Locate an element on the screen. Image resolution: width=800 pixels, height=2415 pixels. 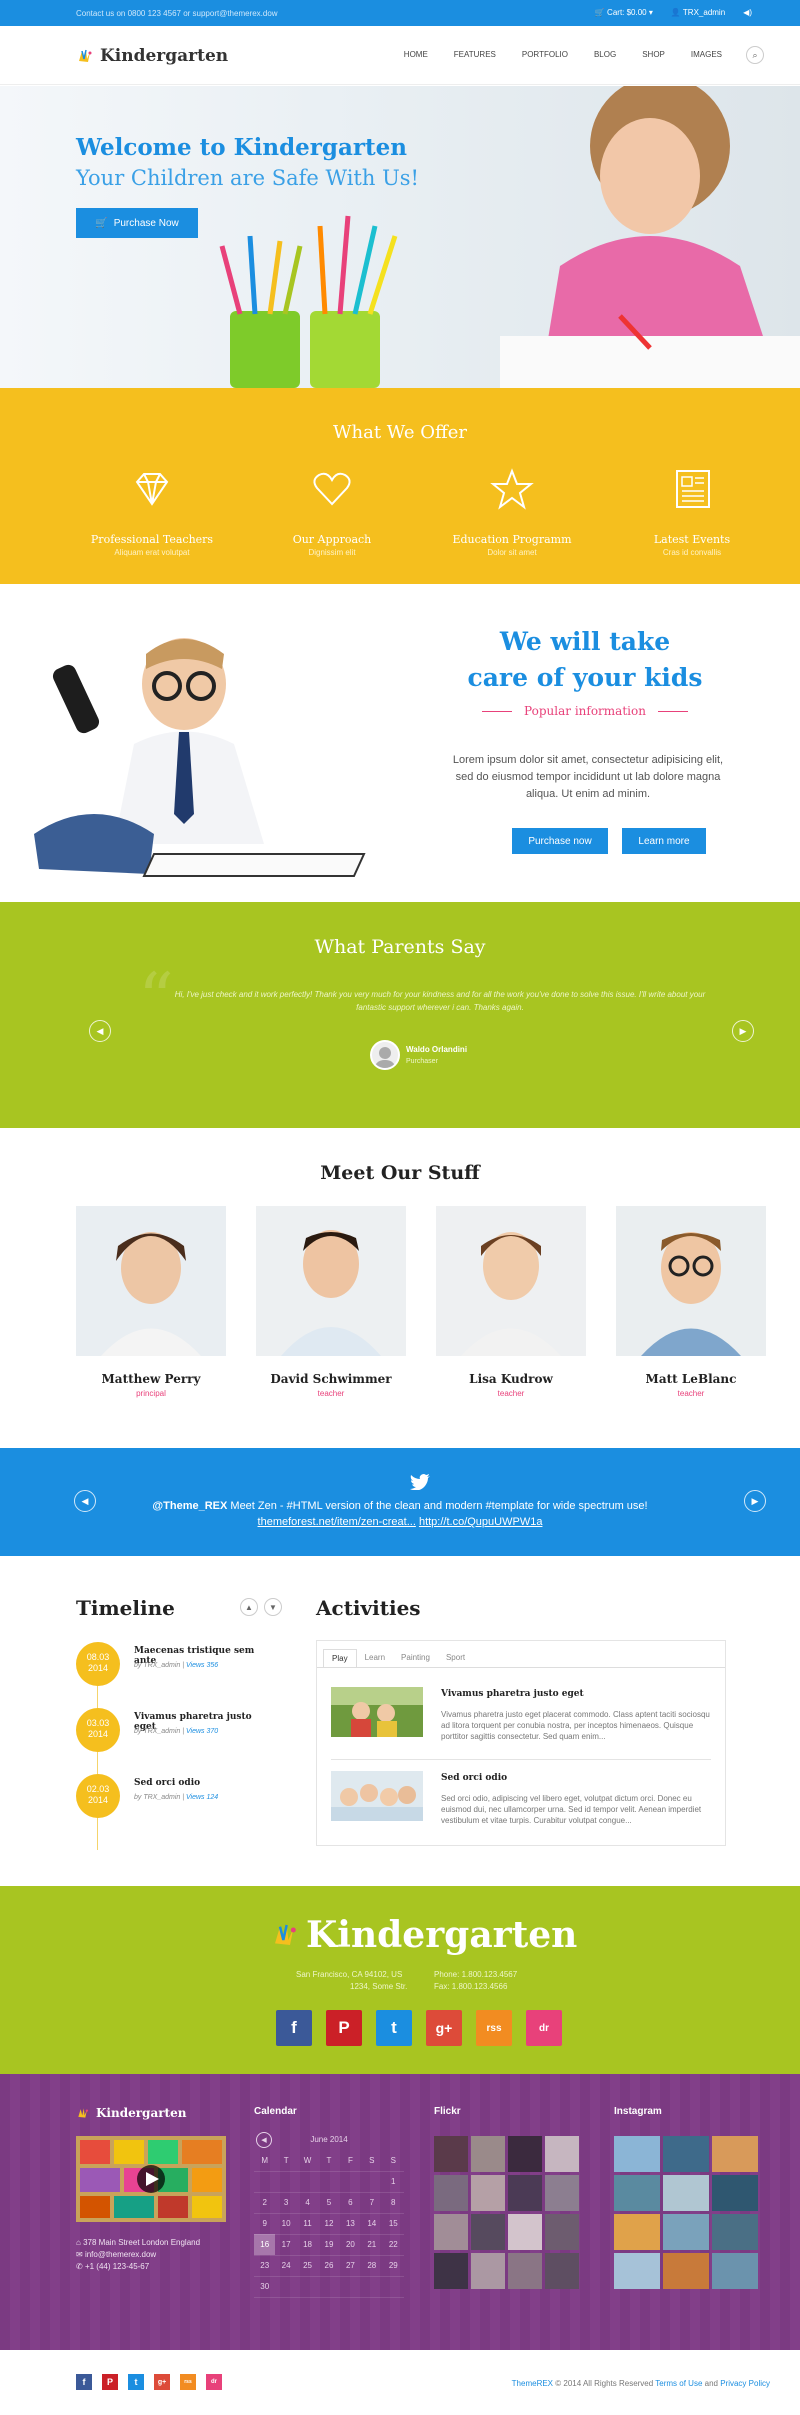
activity-title: Sed orci odio is located at coordinates (474, 1778).